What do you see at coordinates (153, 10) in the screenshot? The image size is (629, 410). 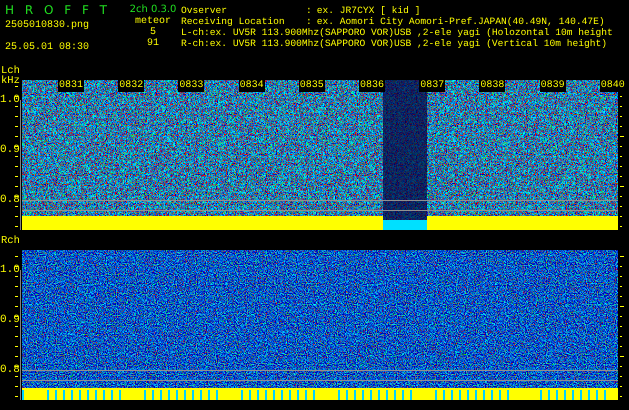 I see `version-label: 2ch 0.3.0` at bounding box center [153, 10].